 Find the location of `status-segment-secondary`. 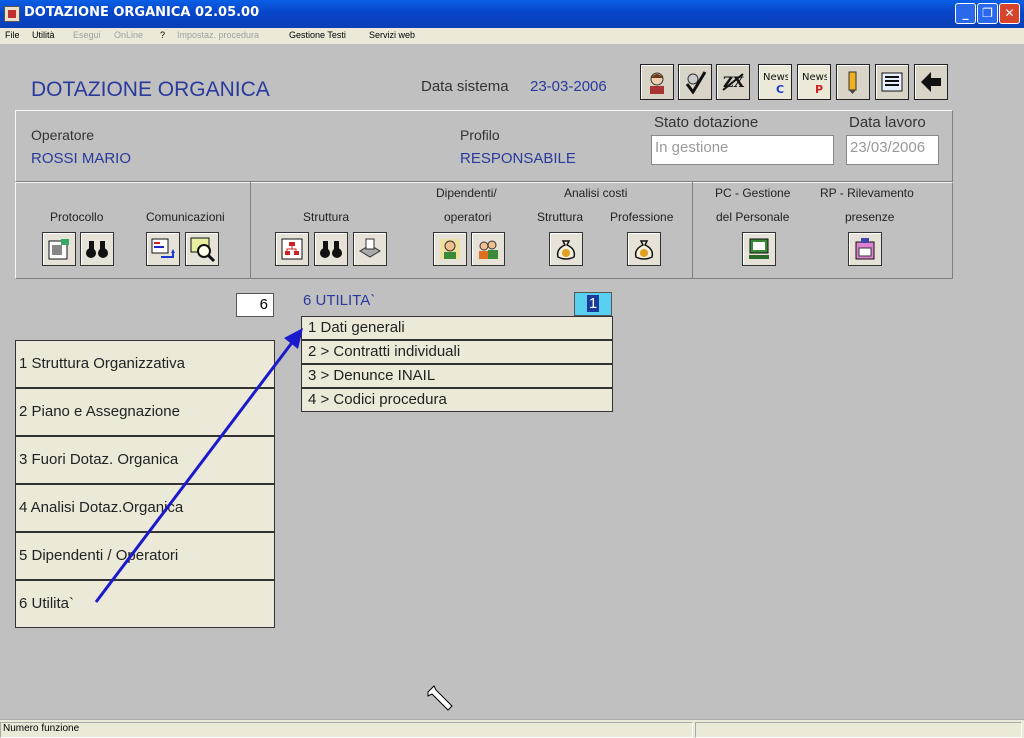

status-segment-secondary is located at coordinates (858, 730).